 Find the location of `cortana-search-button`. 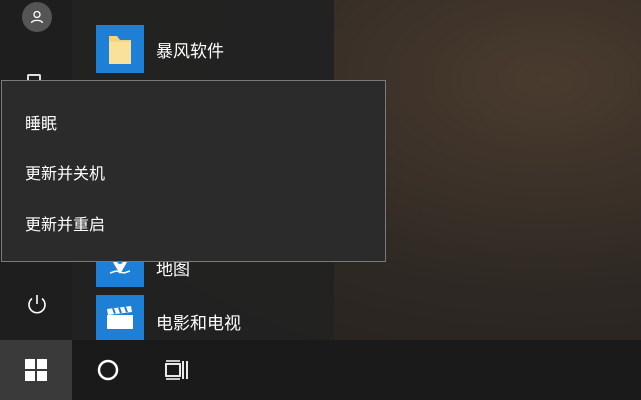

cortana-search-button is located at coordinates (108, 370).